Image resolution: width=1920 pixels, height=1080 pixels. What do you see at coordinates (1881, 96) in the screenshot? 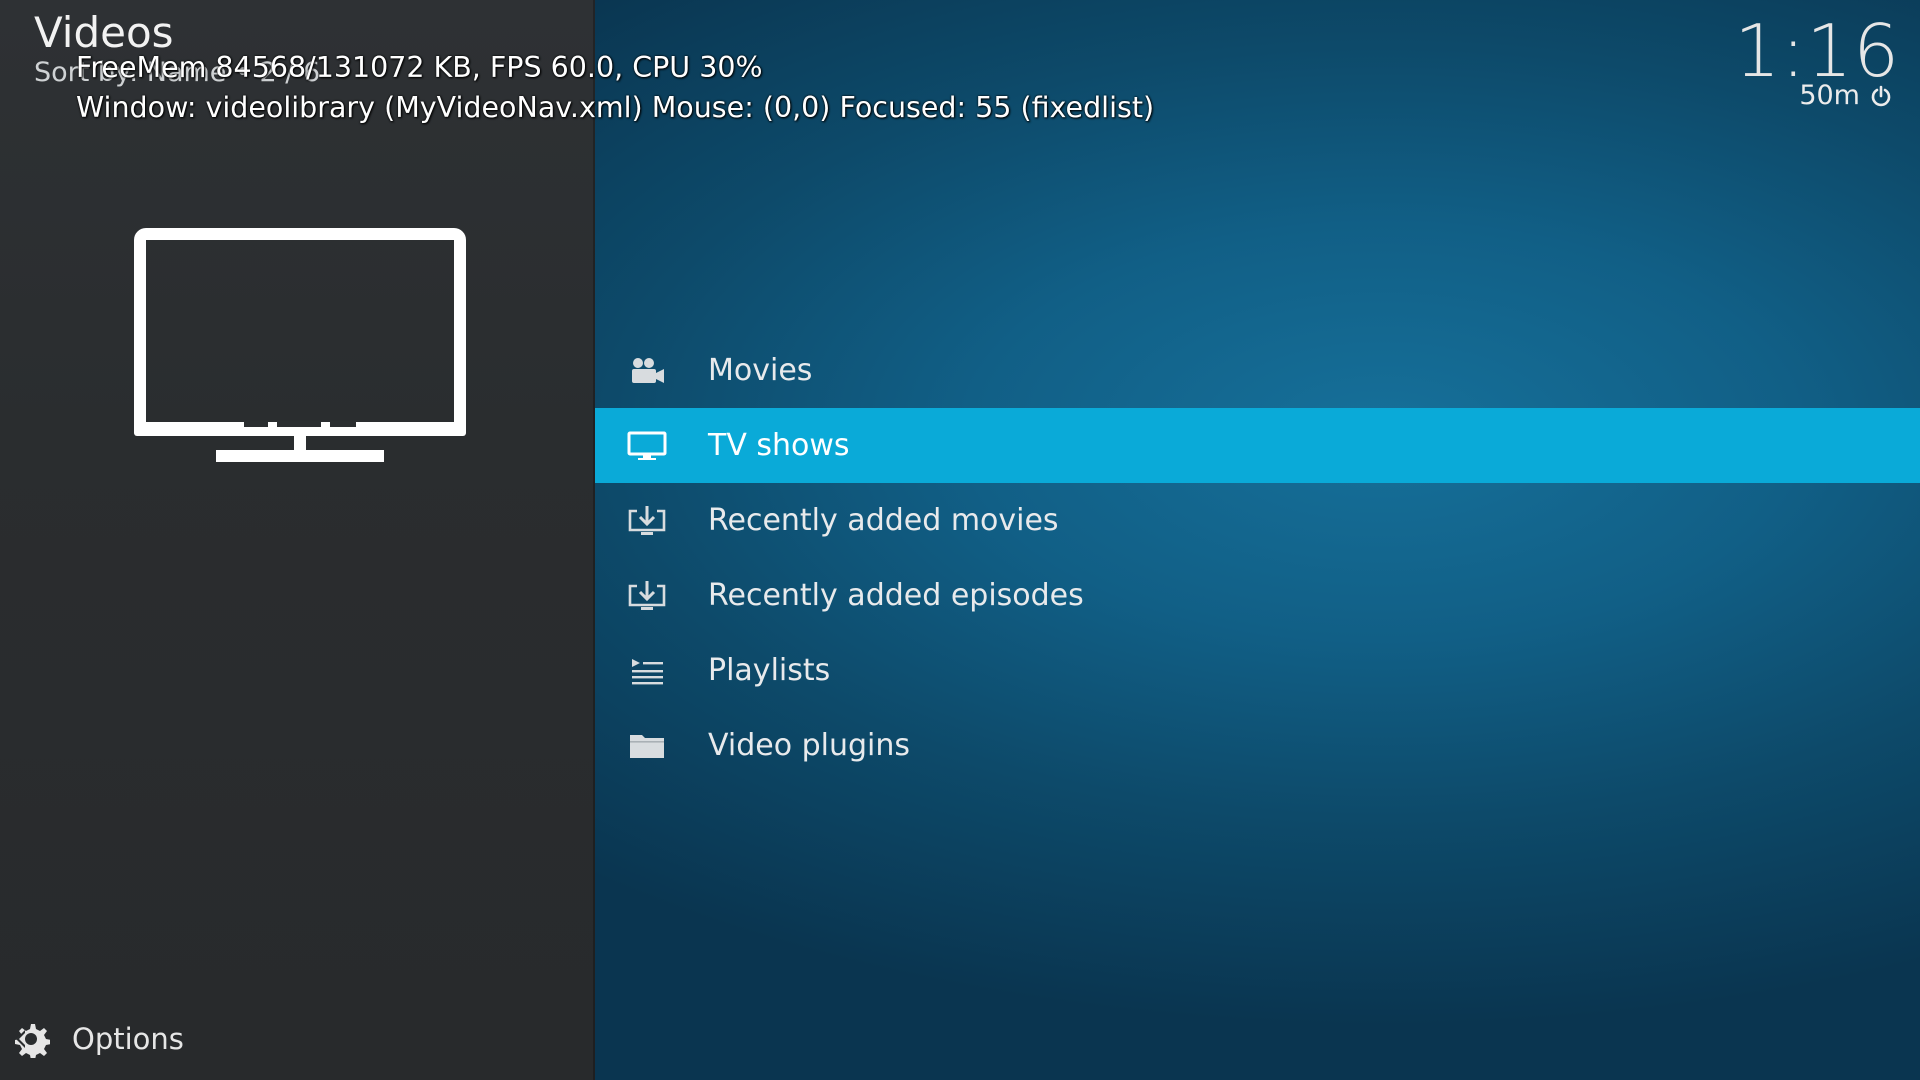
I see `power-icon` at bounding box center [1881, 96].